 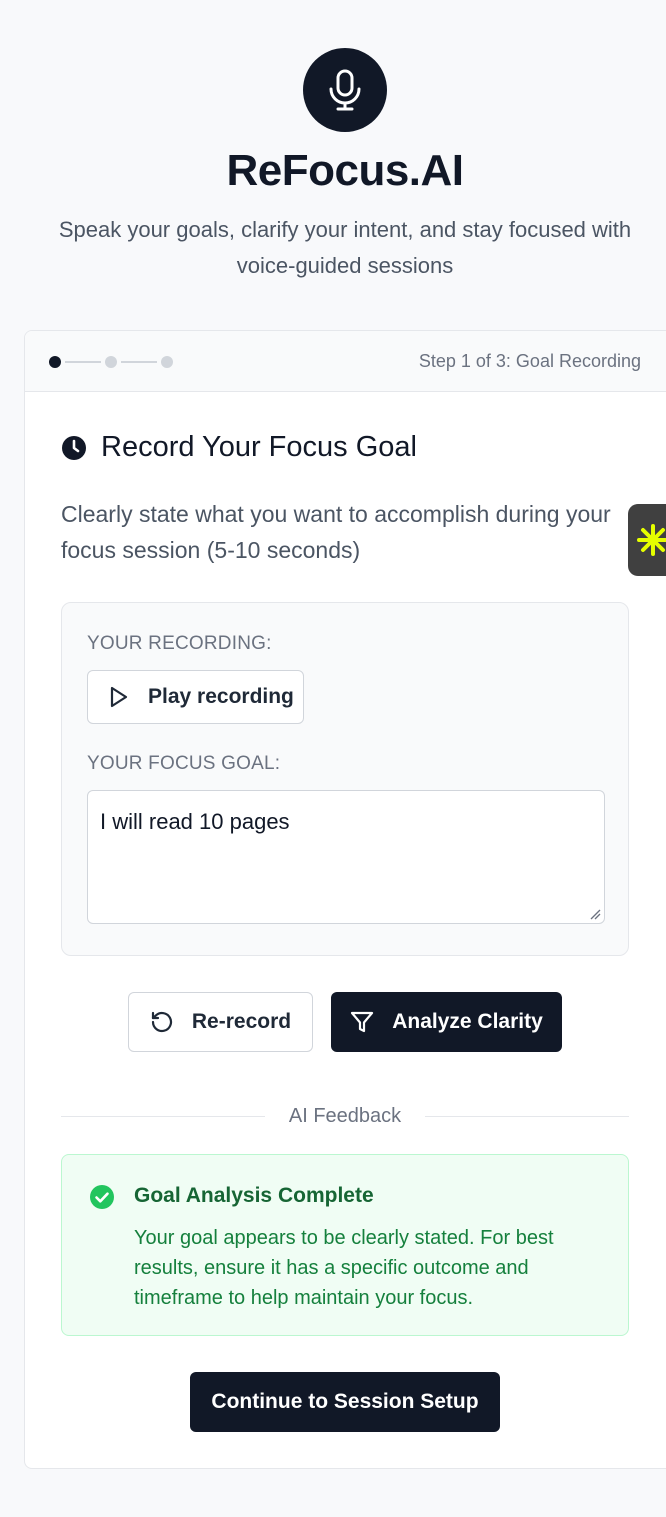 I want to click on ai-feedback-divider: AI Feedback, so click(x=345, y=1116).